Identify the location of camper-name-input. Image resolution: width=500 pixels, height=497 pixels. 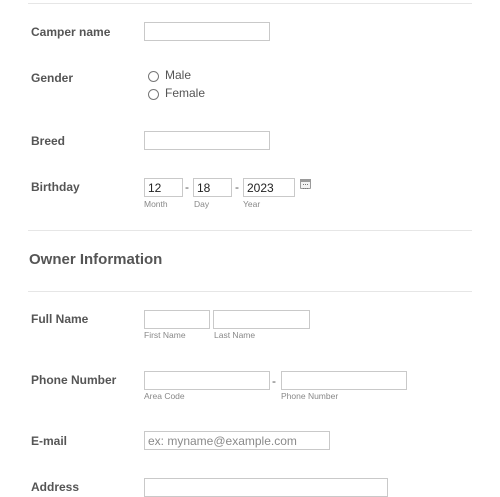
(207, 31).